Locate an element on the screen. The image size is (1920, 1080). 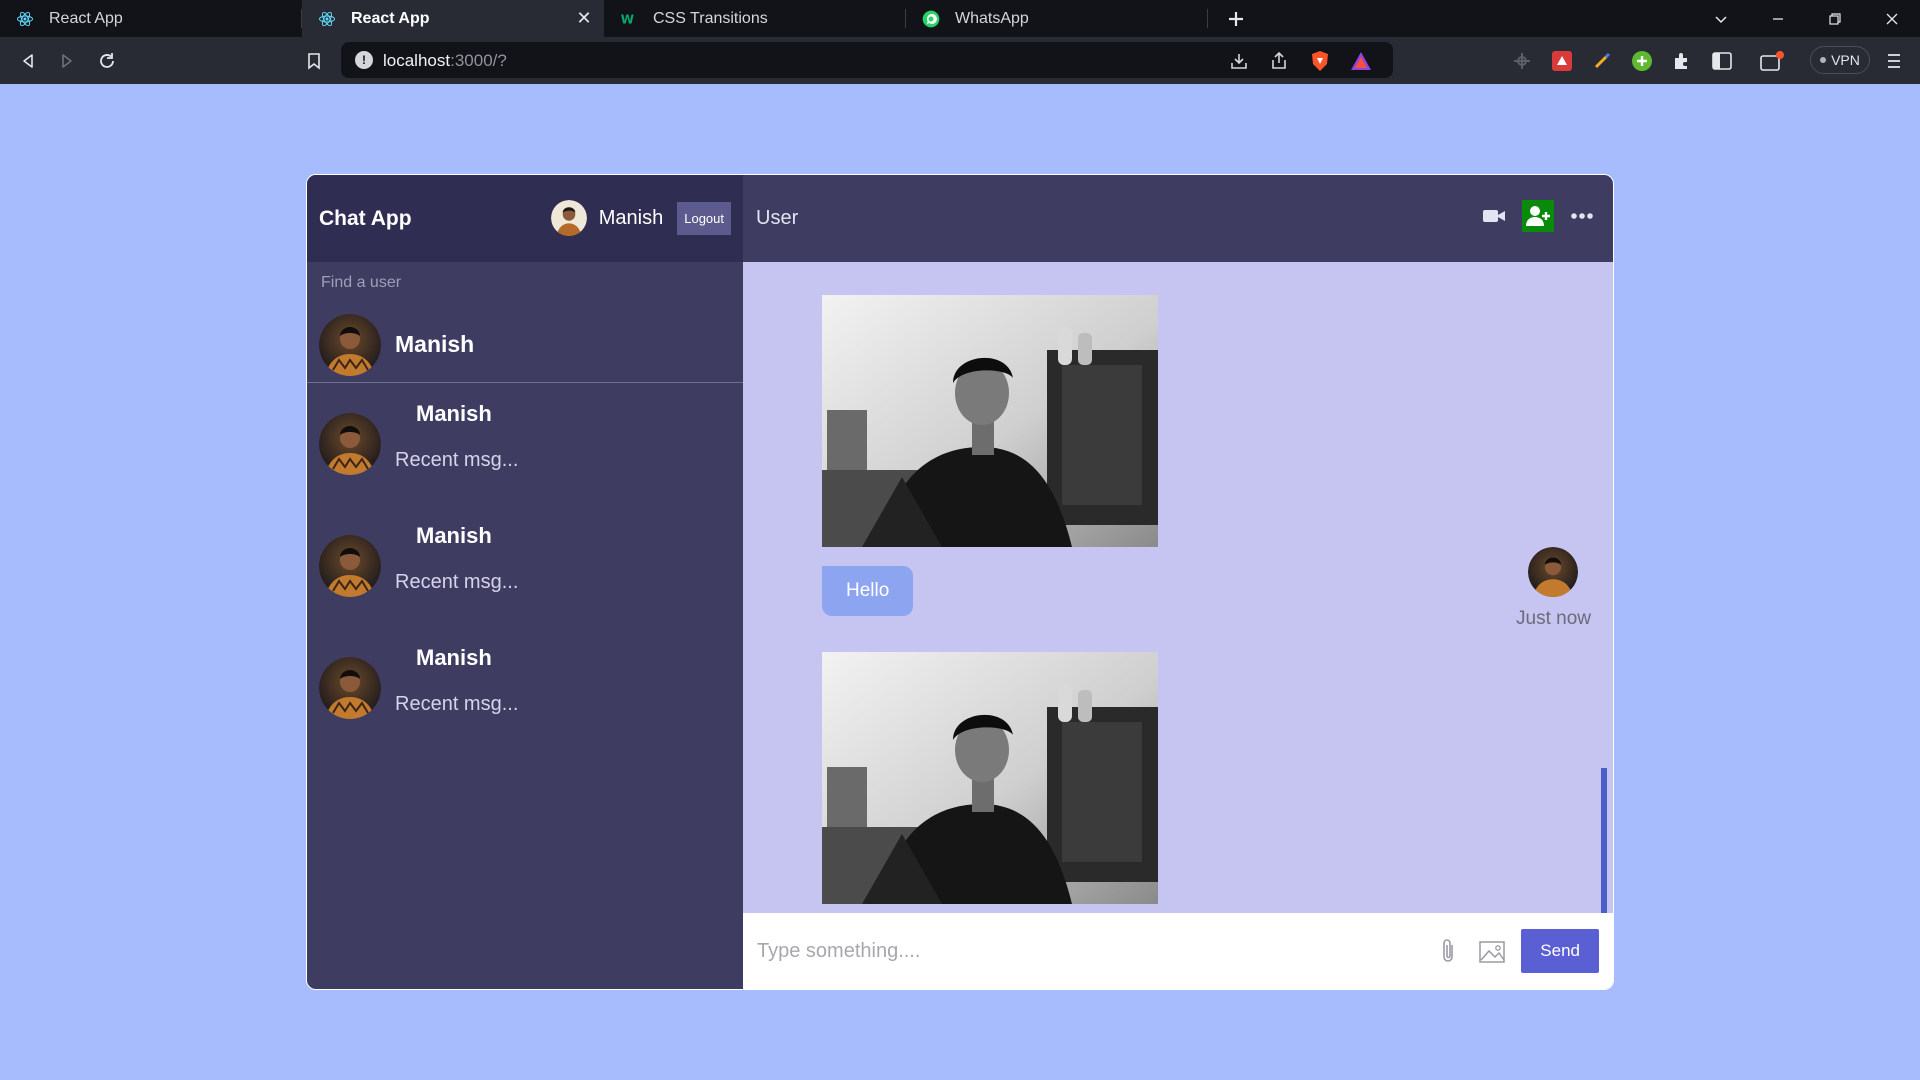
tab-separator is located at coordinates (1207, 18).